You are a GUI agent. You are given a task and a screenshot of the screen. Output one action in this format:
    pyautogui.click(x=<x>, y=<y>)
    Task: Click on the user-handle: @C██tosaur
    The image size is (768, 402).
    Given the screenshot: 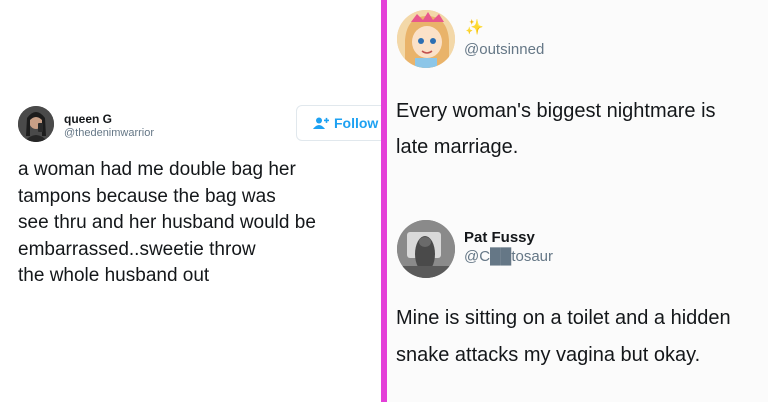 What is the action you would take?
    pyautogui.click(x=508, y=256)
    